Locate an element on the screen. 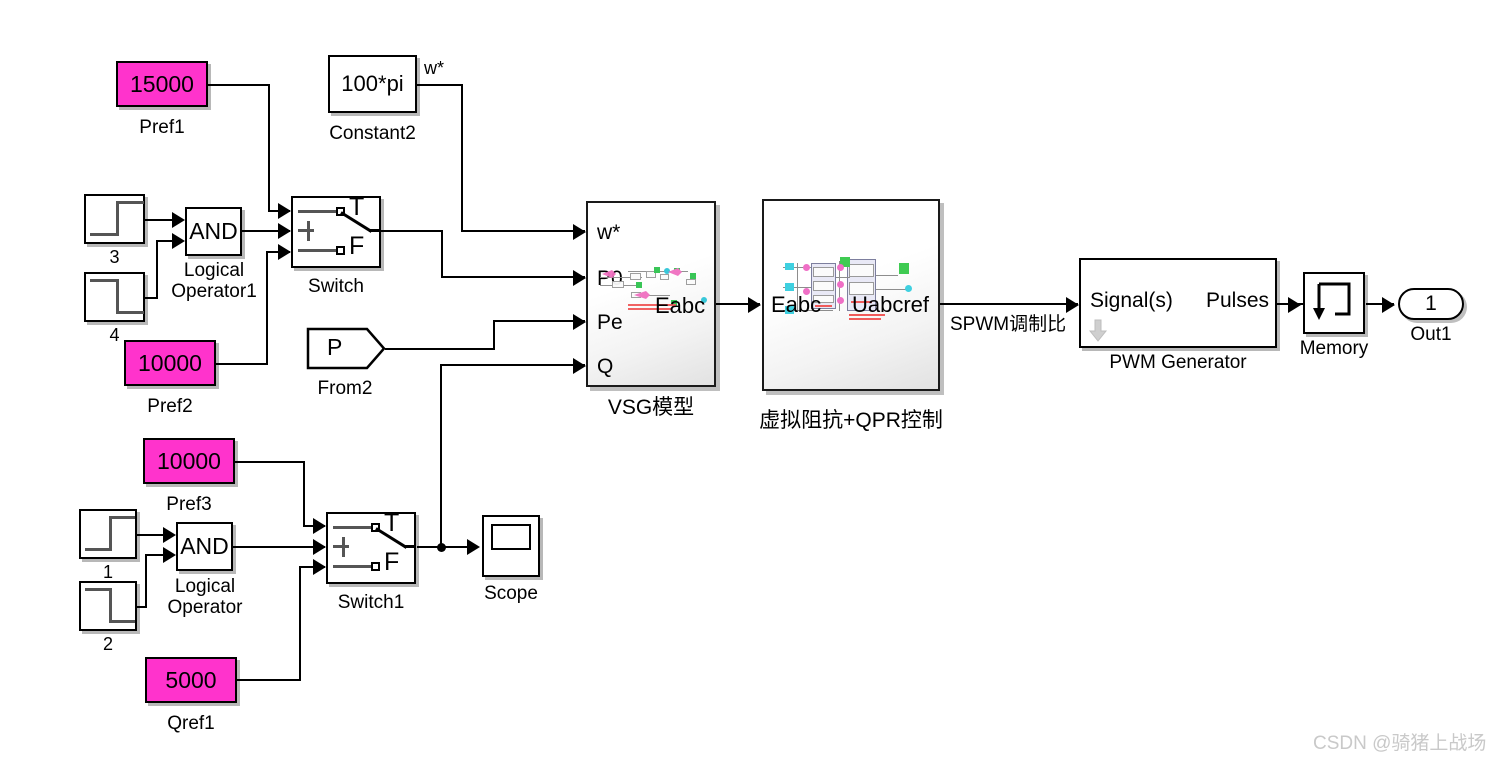 The image size is (1506, 757). preview-box is located at coordinates (823, 272).